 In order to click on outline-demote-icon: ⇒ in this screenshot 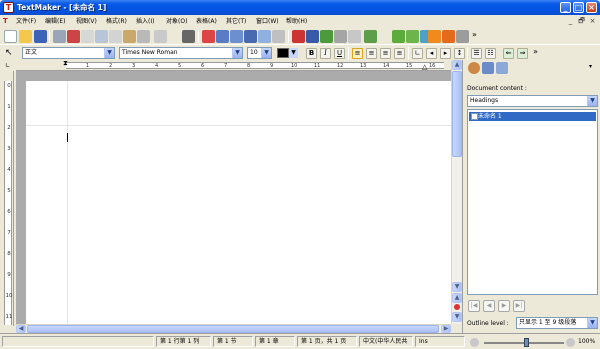, I will do `click(522, 53)`.